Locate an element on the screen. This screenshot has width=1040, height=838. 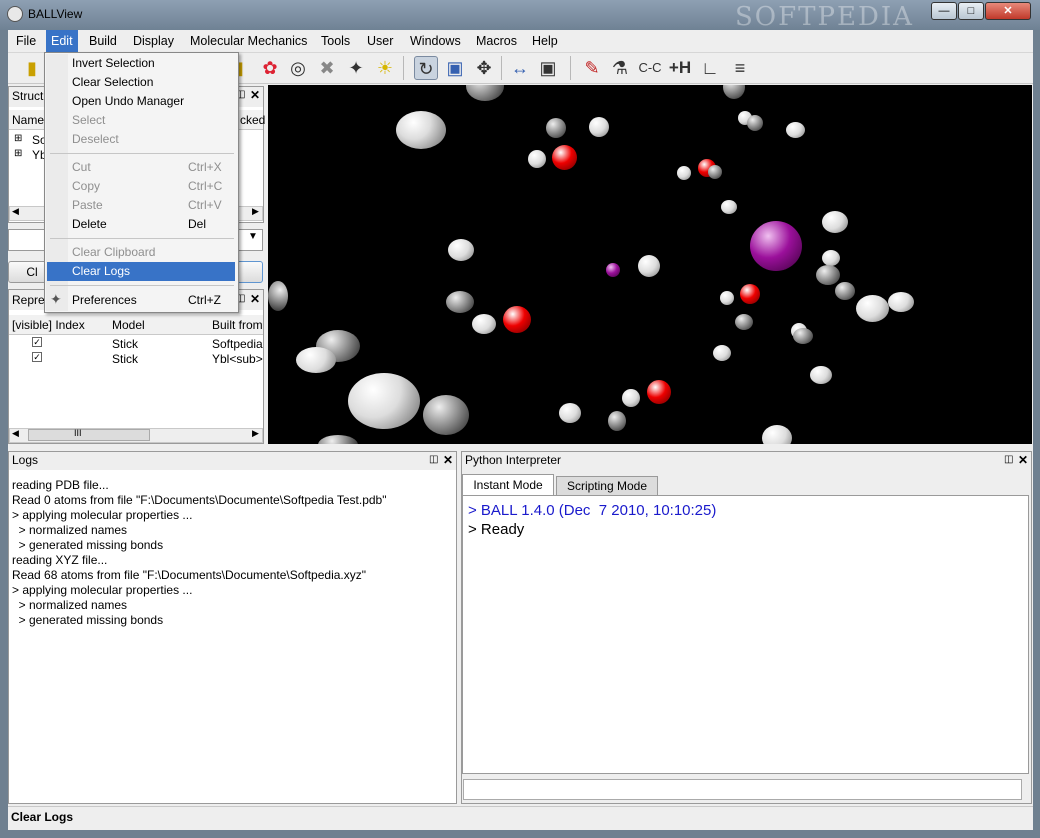
lightbulb-icon: ☀ is located at coordinates (385, 68).